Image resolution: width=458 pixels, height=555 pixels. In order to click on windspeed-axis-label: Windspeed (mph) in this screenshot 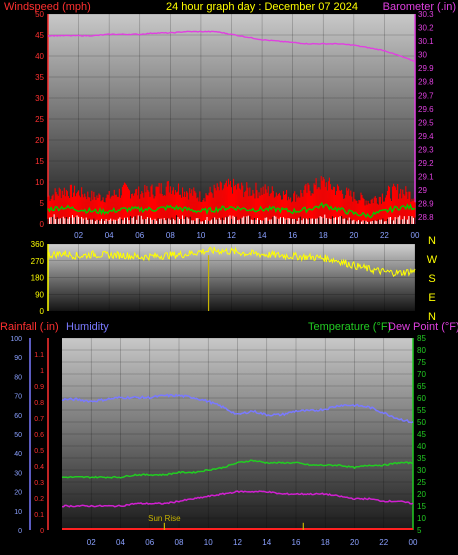, I will do `click(47, 7)`.